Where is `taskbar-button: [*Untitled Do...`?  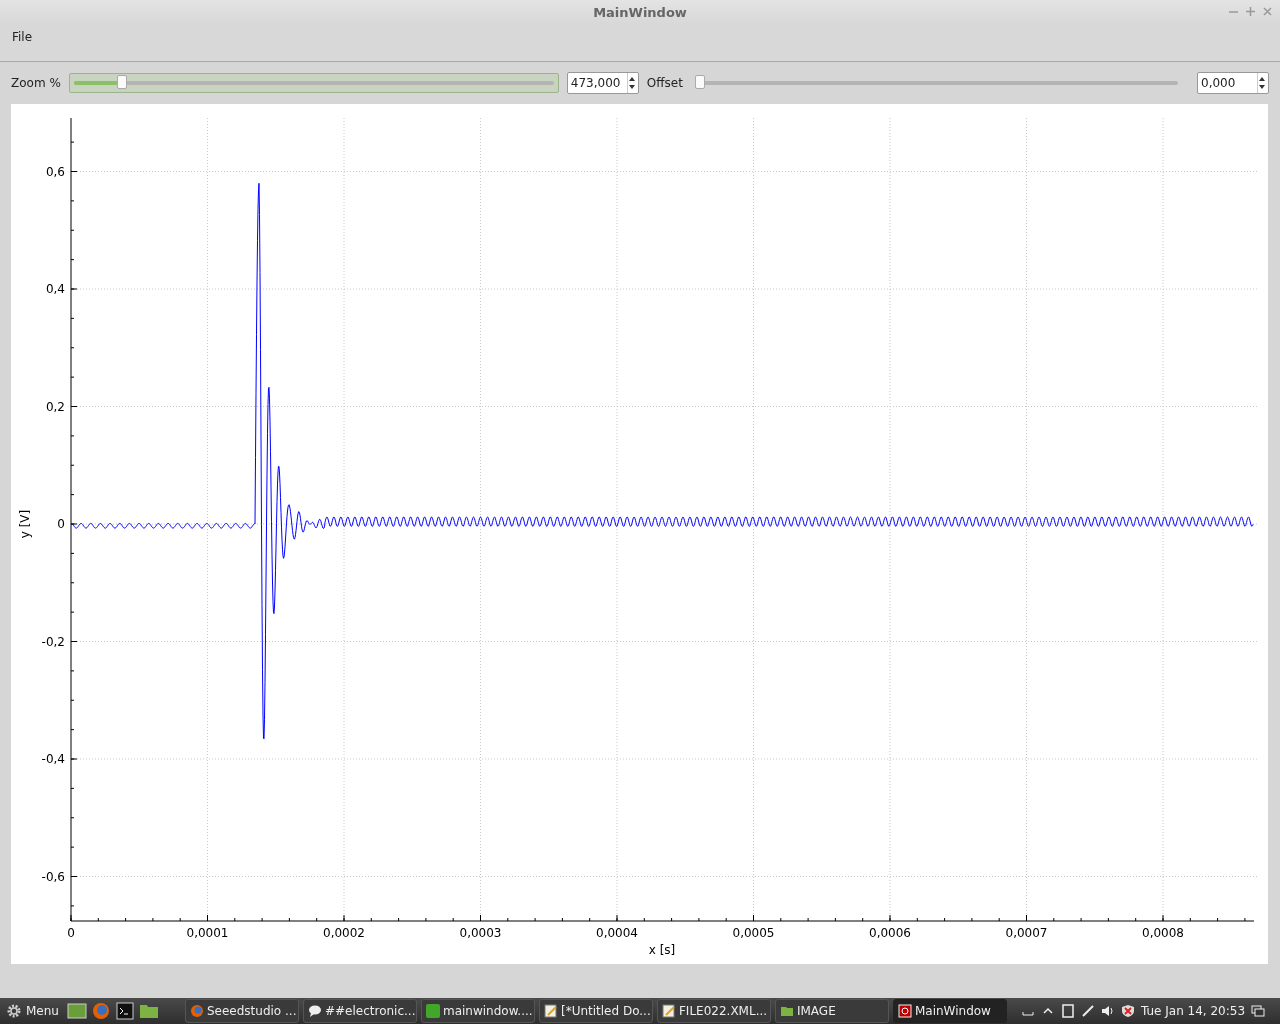
taskbar-button: [*Untitled Do... is located at coordinates (595, 1011).